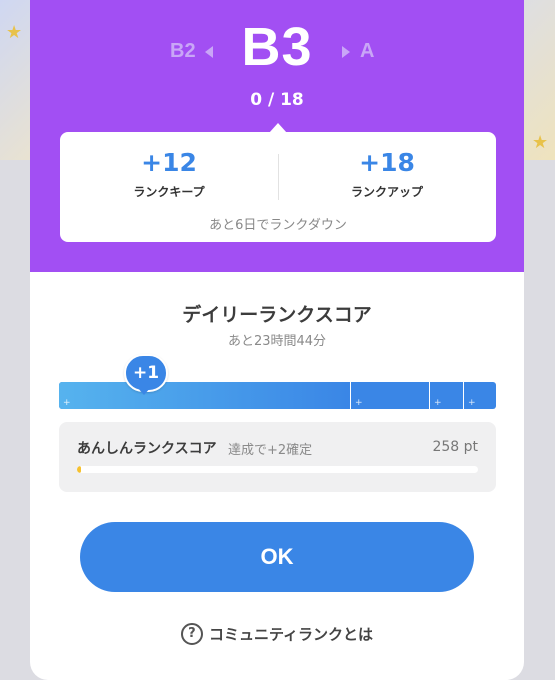 This screenshot has width=555, height=680. I want to click on rank-down-note: あと6日でランクダウン, so click(278, 225).